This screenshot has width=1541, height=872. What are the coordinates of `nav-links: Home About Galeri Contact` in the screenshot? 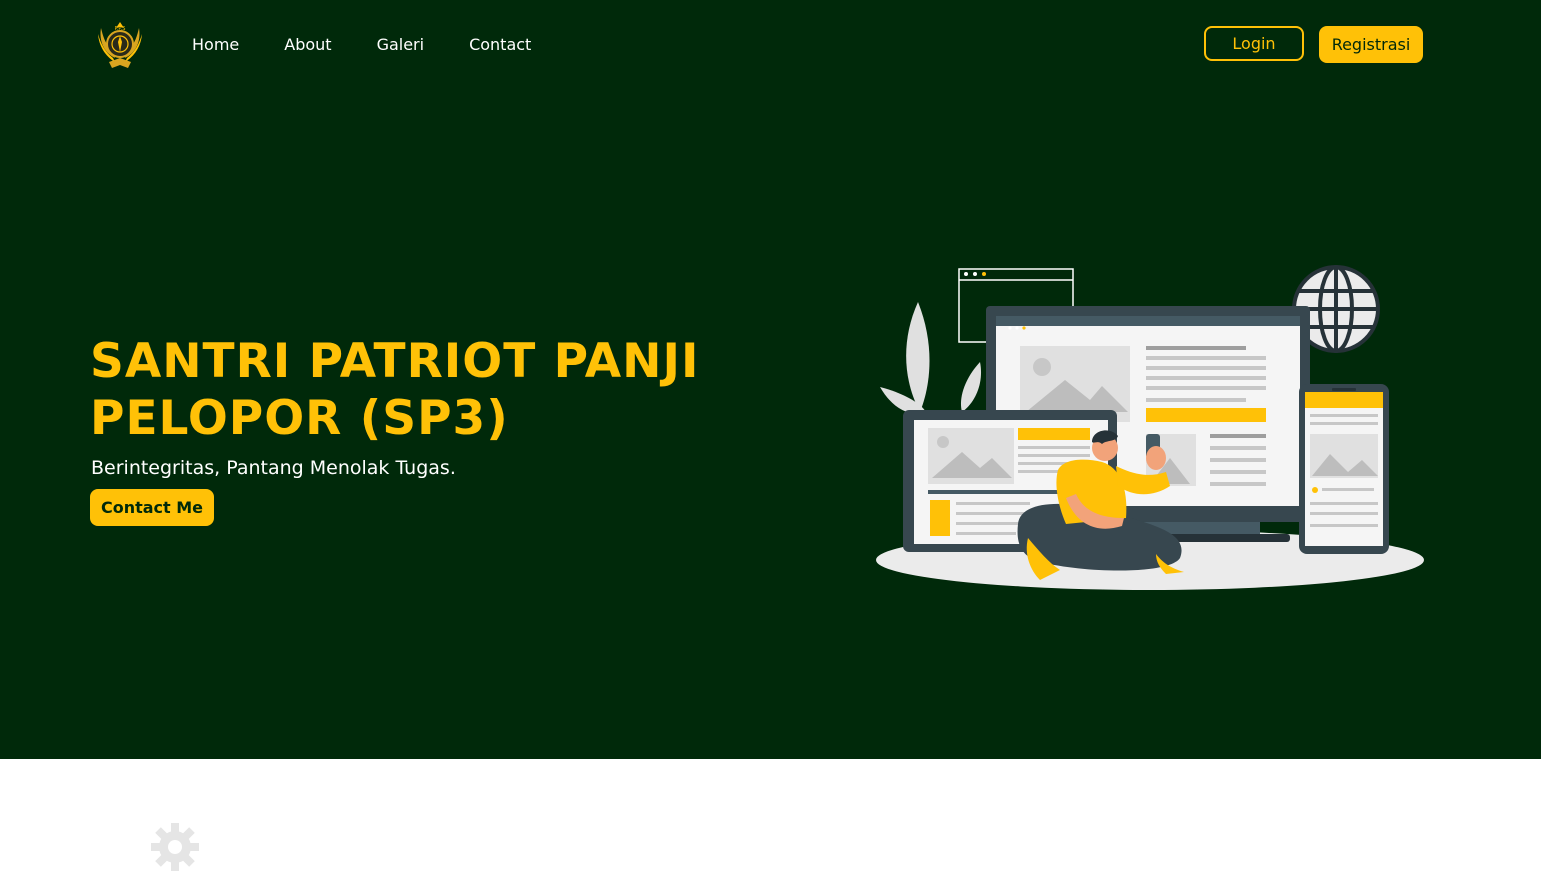 It's located at (384, 45).